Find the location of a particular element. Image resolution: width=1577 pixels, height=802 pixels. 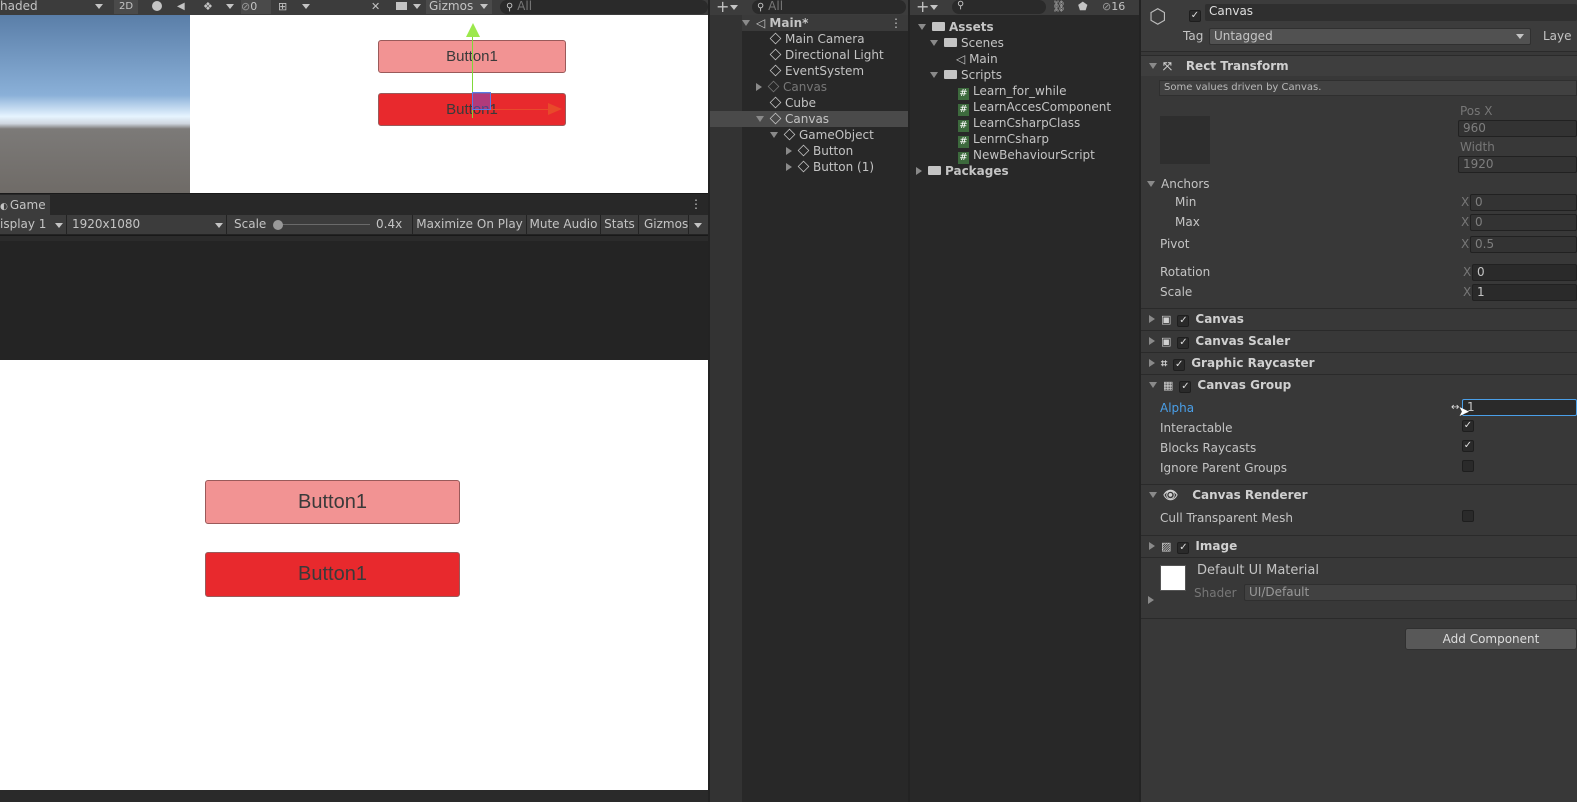

add-component-button: Add Component is located at coordinates (1491, 639).